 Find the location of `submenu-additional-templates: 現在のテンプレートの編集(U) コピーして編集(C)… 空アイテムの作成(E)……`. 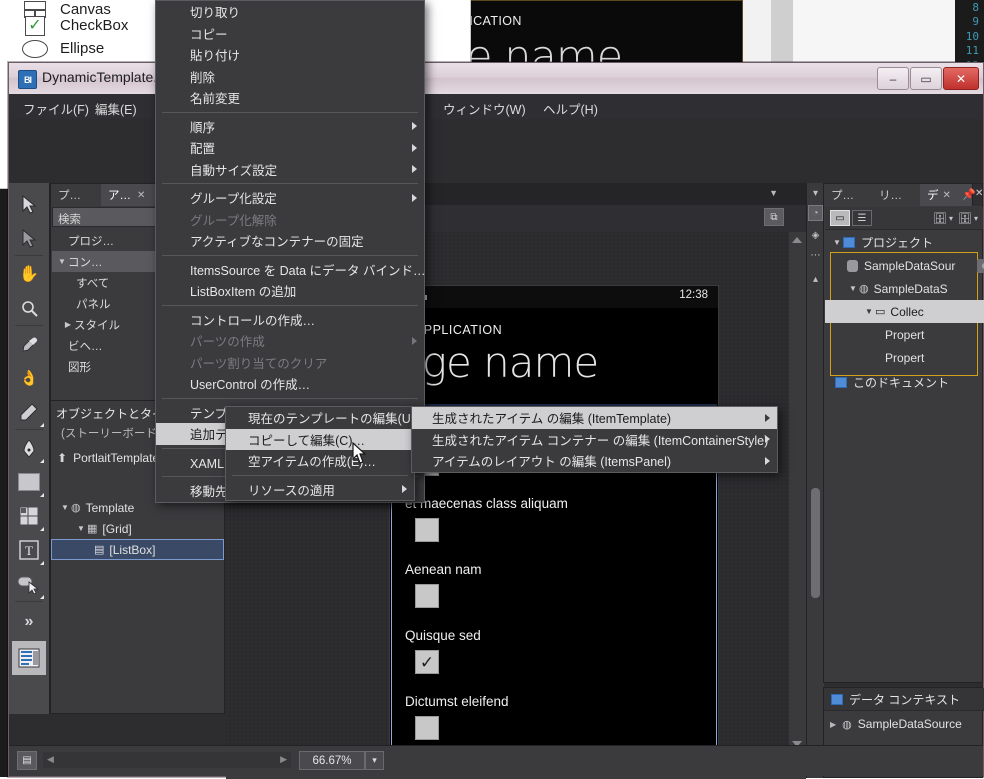

submenu-additional-templates: 現在のテンプレートの編集(U) コピーして編集(C)… 空アイテムの作成(E)…… is located at coordinates (320, 453).